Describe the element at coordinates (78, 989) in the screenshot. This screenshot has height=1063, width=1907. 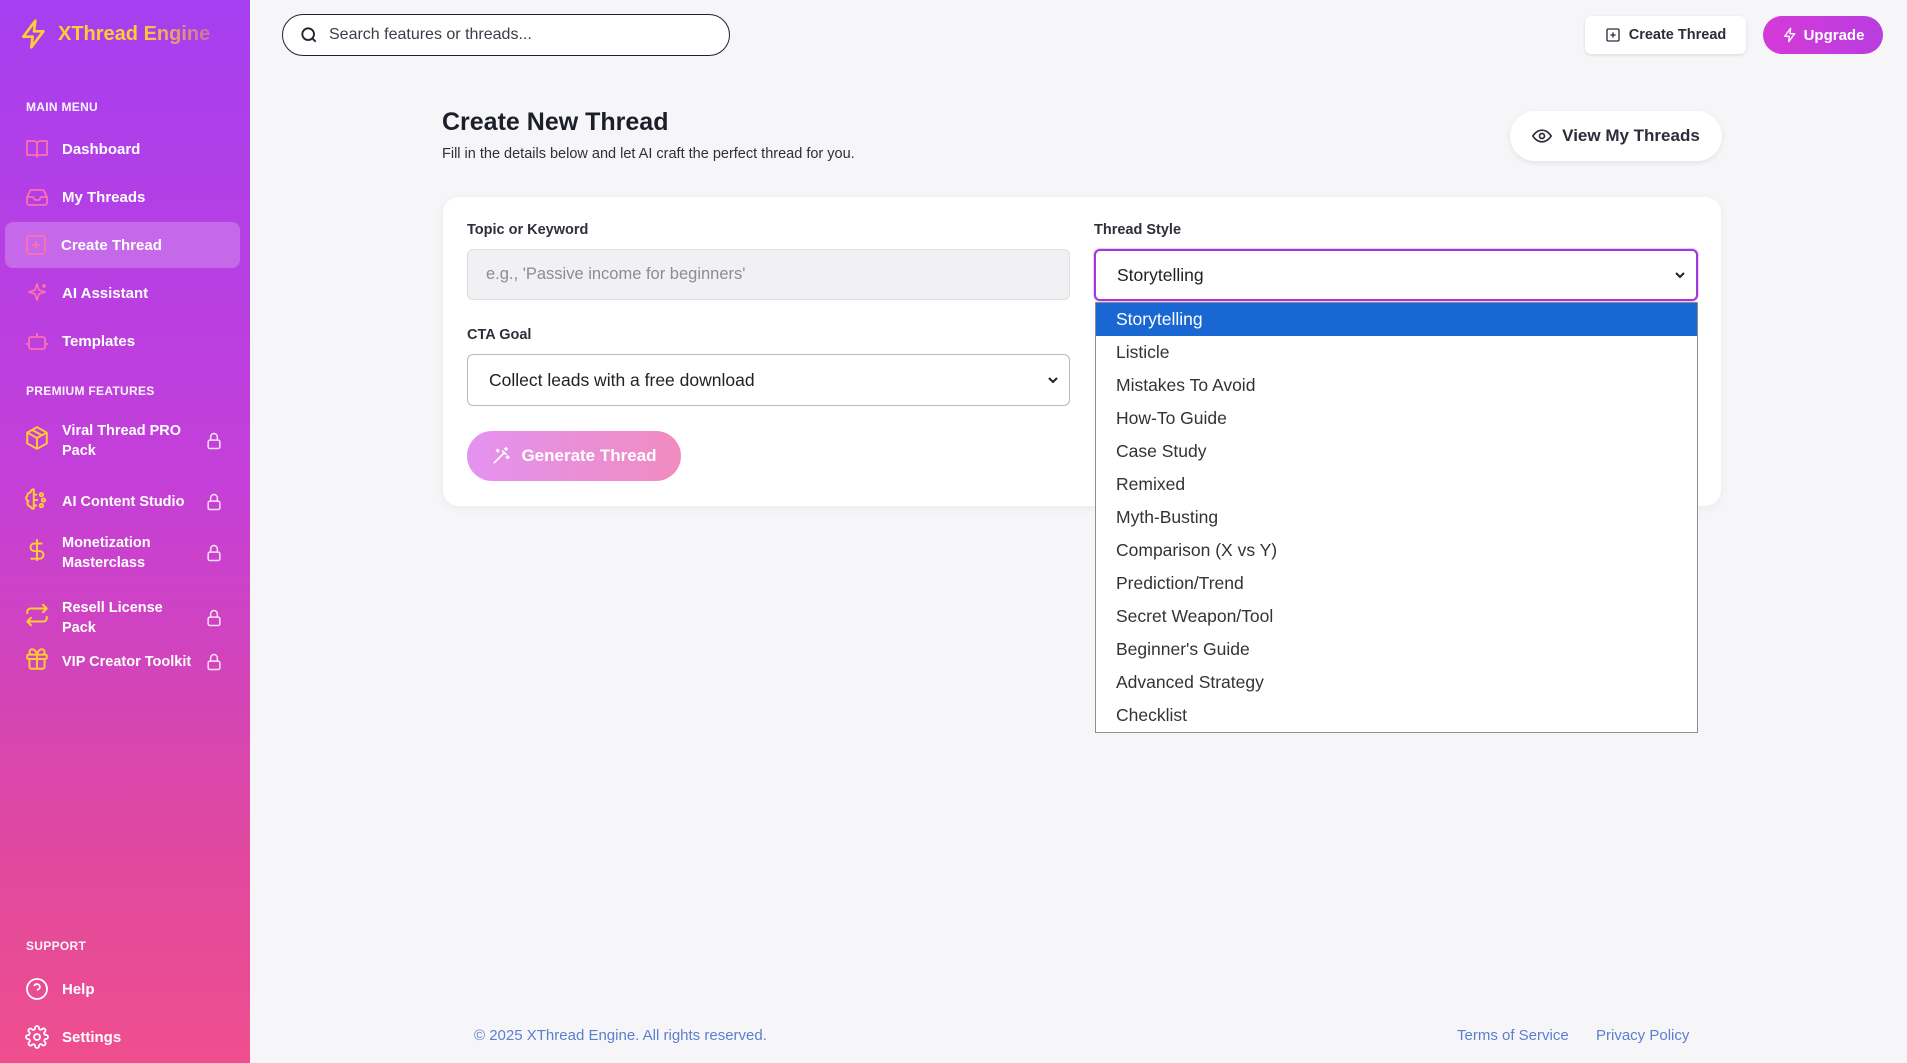
I see `sidebar-item-label: Help` at that location.